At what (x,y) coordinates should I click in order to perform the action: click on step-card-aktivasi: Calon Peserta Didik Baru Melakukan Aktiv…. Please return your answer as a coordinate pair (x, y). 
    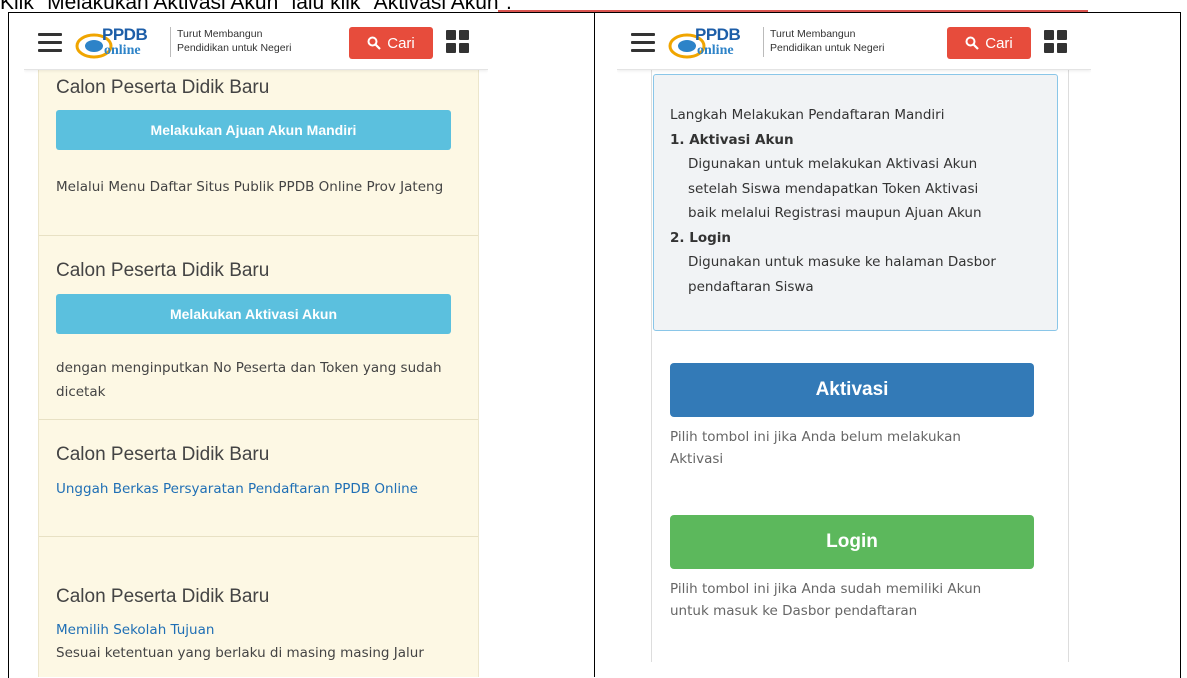
    Looking at the image, I should click on (258, 327).